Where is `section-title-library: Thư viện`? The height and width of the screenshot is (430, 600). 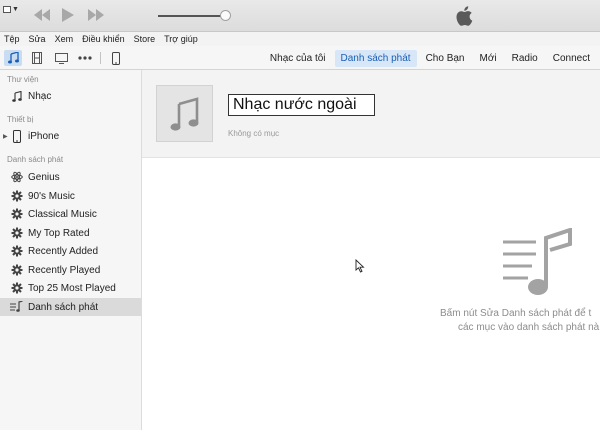
section-title-library: Thư viện is located at coordinates (23, 79).